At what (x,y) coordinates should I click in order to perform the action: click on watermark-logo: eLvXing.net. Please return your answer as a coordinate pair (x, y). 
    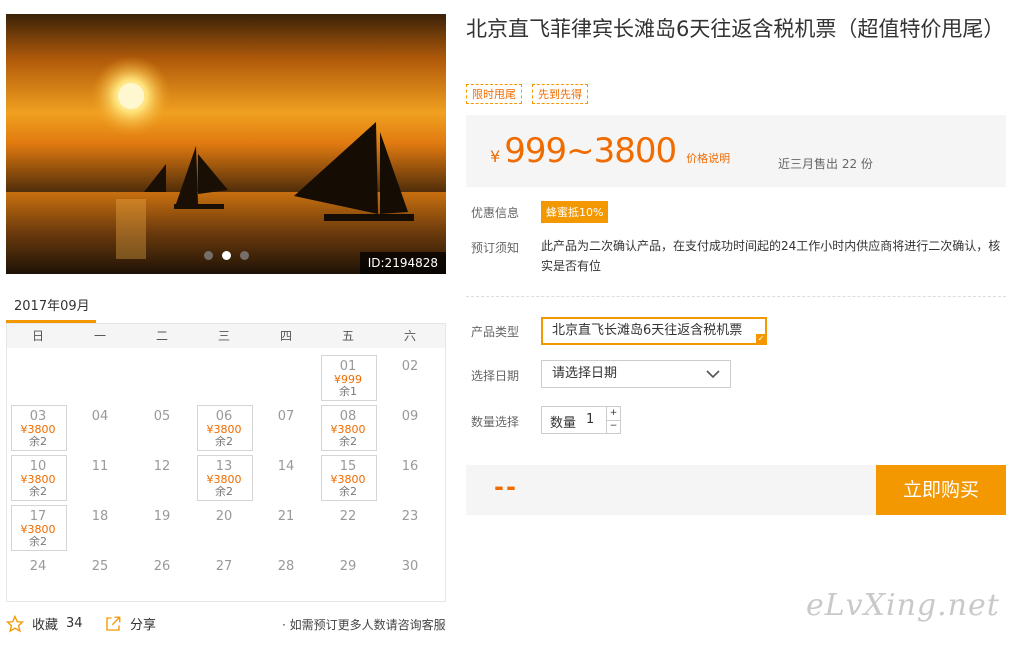
    Looking at the image, I should click on (903, 605).